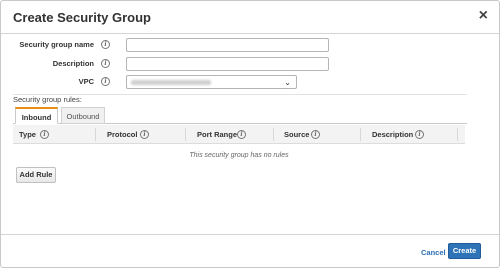  I want to click on empty-rules-message: This security group has no rules, so click(239, 155).